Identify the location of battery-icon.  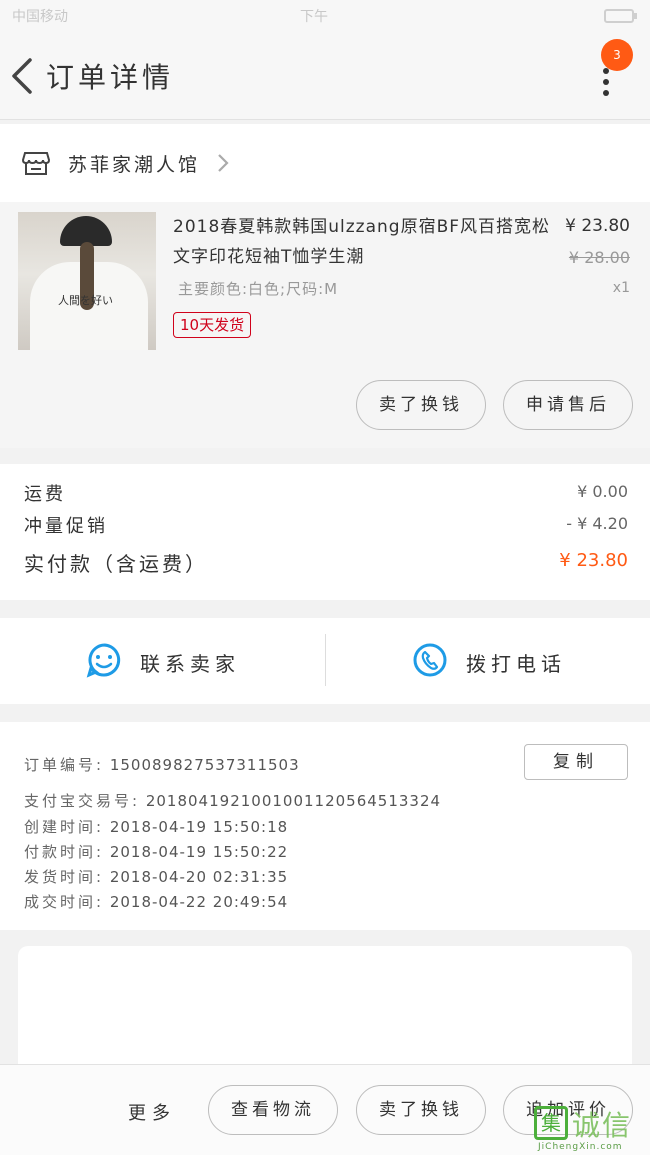
(620, 16).